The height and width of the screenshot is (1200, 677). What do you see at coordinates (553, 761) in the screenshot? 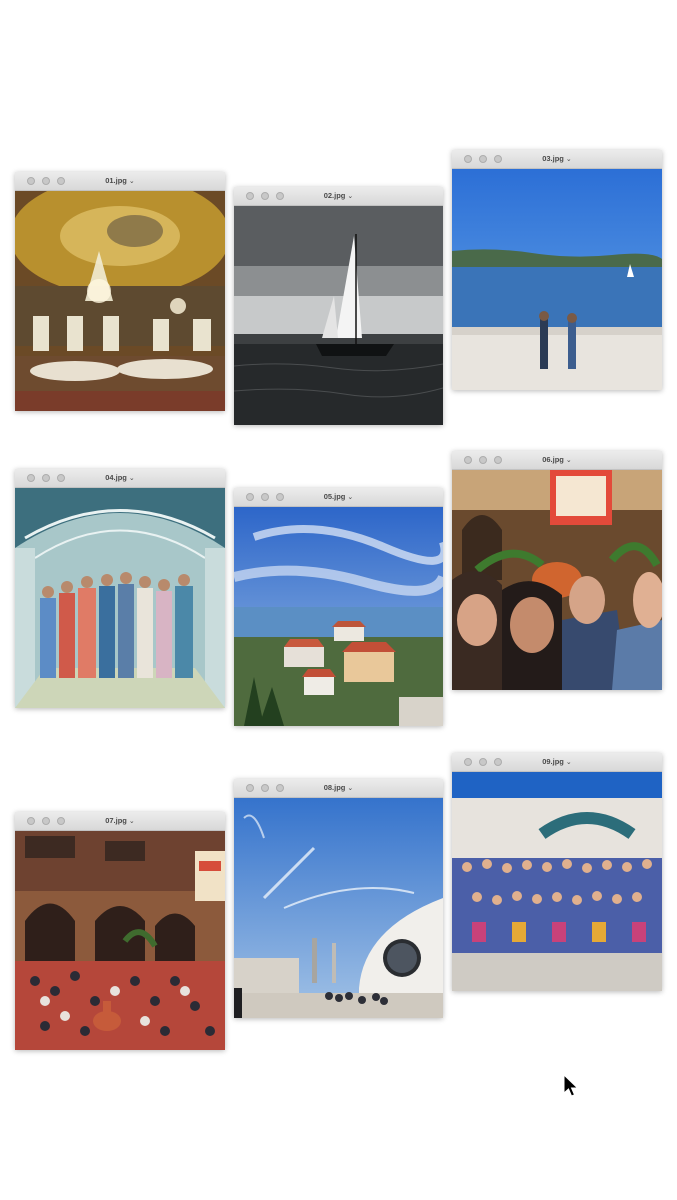
I see `window-title: 09.jpg` at bounding box center [553, 761].